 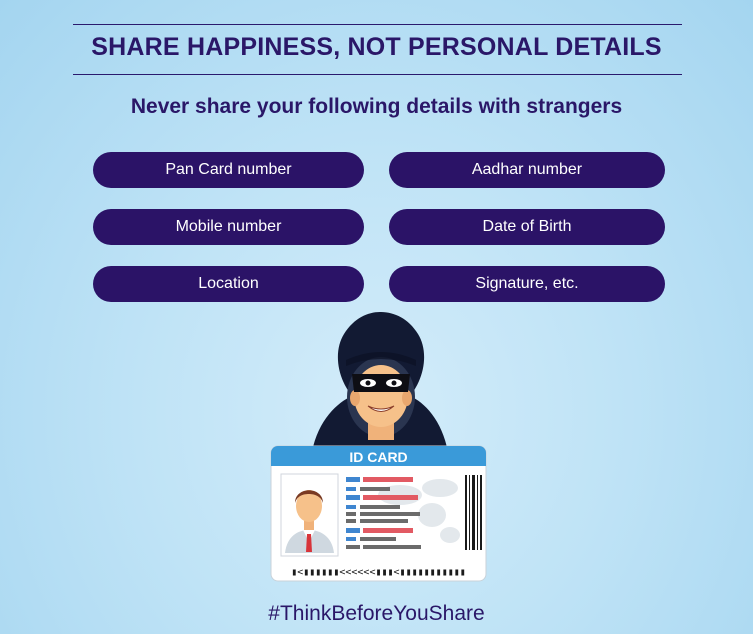 I want to click on id-card-label: ID CARD, so click(x=378, y=457).